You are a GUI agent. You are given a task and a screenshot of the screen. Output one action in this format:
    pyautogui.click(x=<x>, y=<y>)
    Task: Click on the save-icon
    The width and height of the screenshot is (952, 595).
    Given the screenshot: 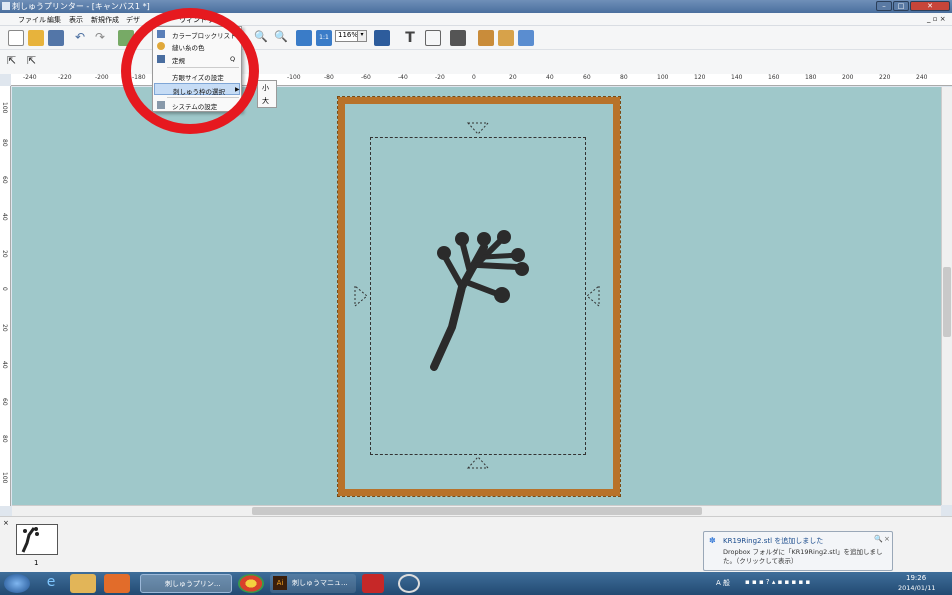 What is the action you would take?
    pyautogui.click(x=56, y=38)
    